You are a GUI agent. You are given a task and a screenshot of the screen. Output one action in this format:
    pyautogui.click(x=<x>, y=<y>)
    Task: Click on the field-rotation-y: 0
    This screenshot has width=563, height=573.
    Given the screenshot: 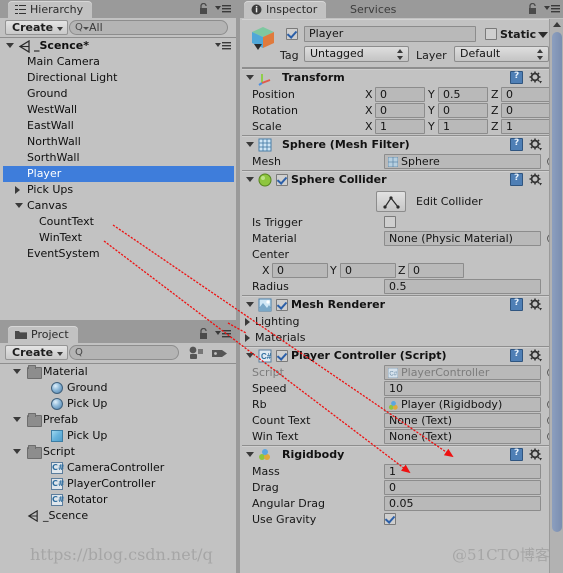 What is the action you would take?
    pyautogui.click(x=463, y=110)
    